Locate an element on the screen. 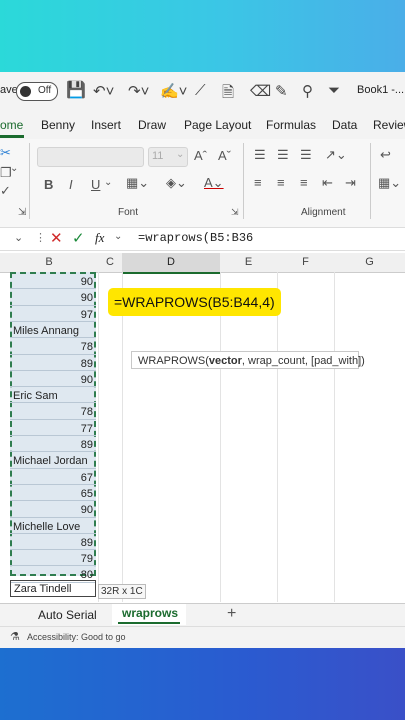 The image size is (405, 720). increase-font-icon: Aˆ is located at coordinates (200, 155).